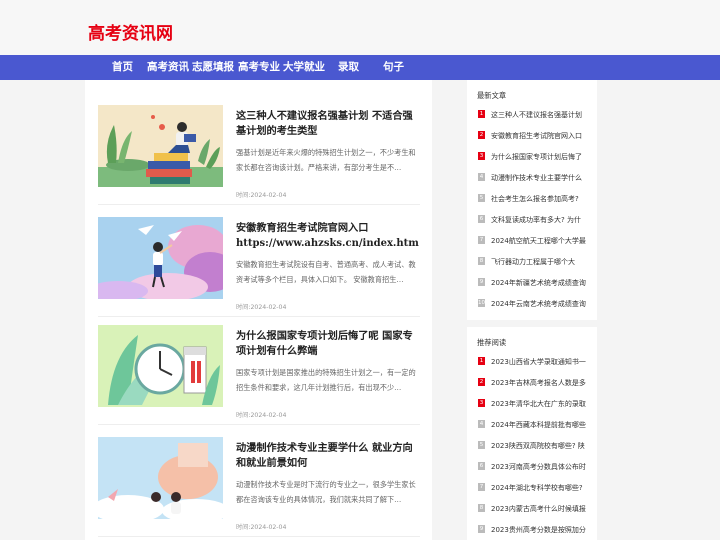  I want to click on sidebar-item-label: 2023年吉林高考报名人数是多, so click(538, 383).